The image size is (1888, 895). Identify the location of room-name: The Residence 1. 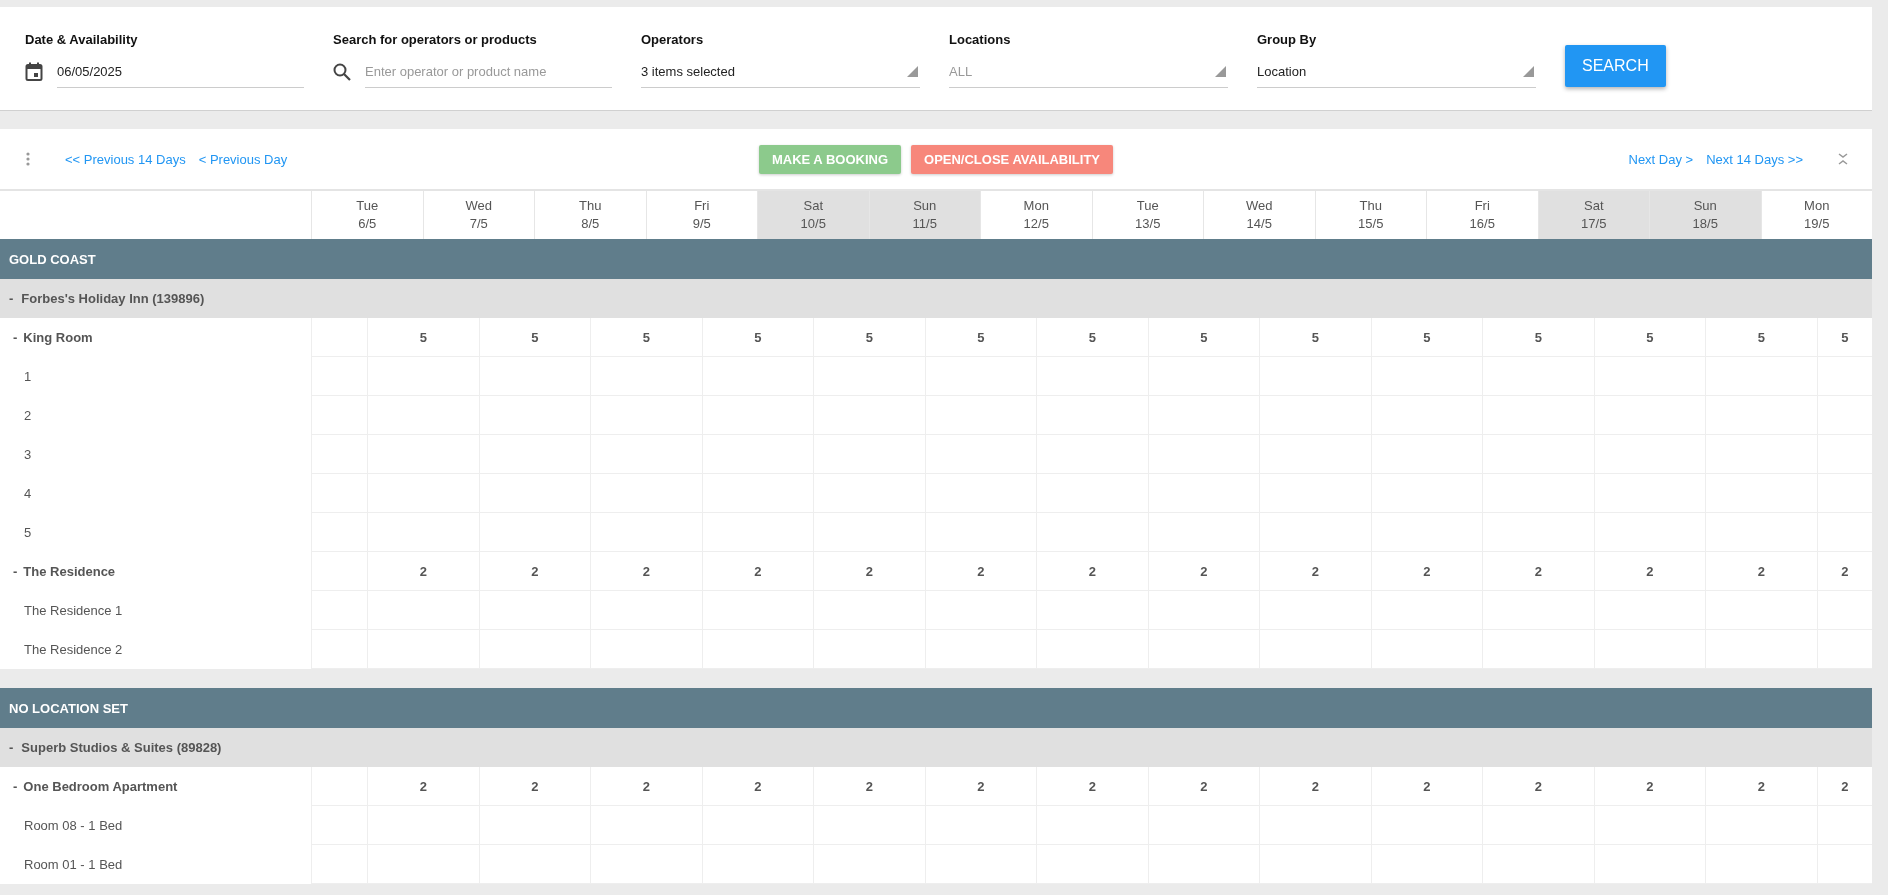
(73, 611).